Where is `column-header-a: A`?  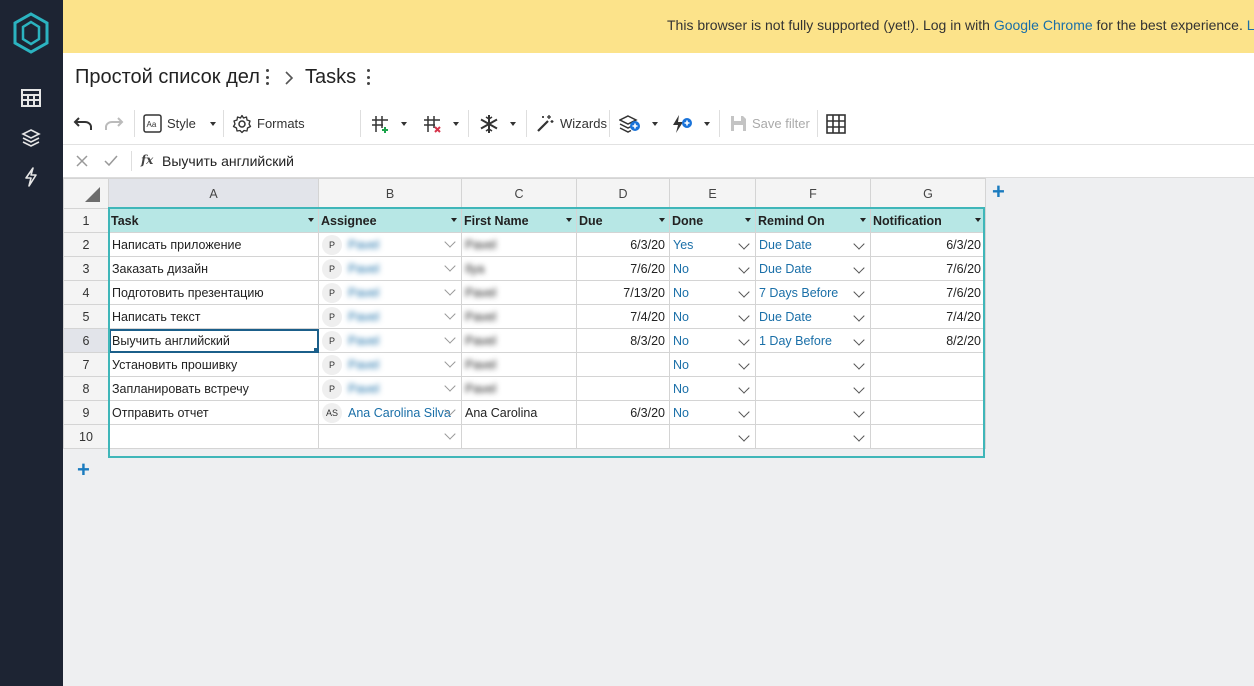 column-header-a: A is located at coordinates (213, 193).